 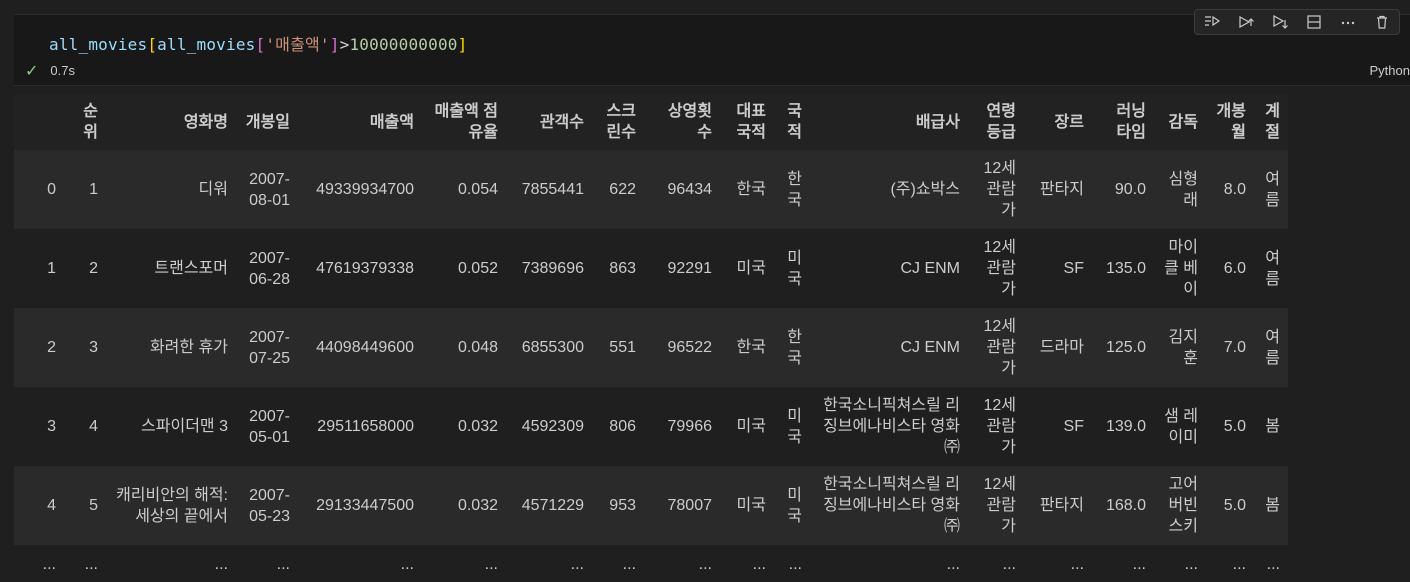 What do you see at coordinates (1348, 22) in the screenshot?
I see `more-icon` at bounding box center [1348, 22].